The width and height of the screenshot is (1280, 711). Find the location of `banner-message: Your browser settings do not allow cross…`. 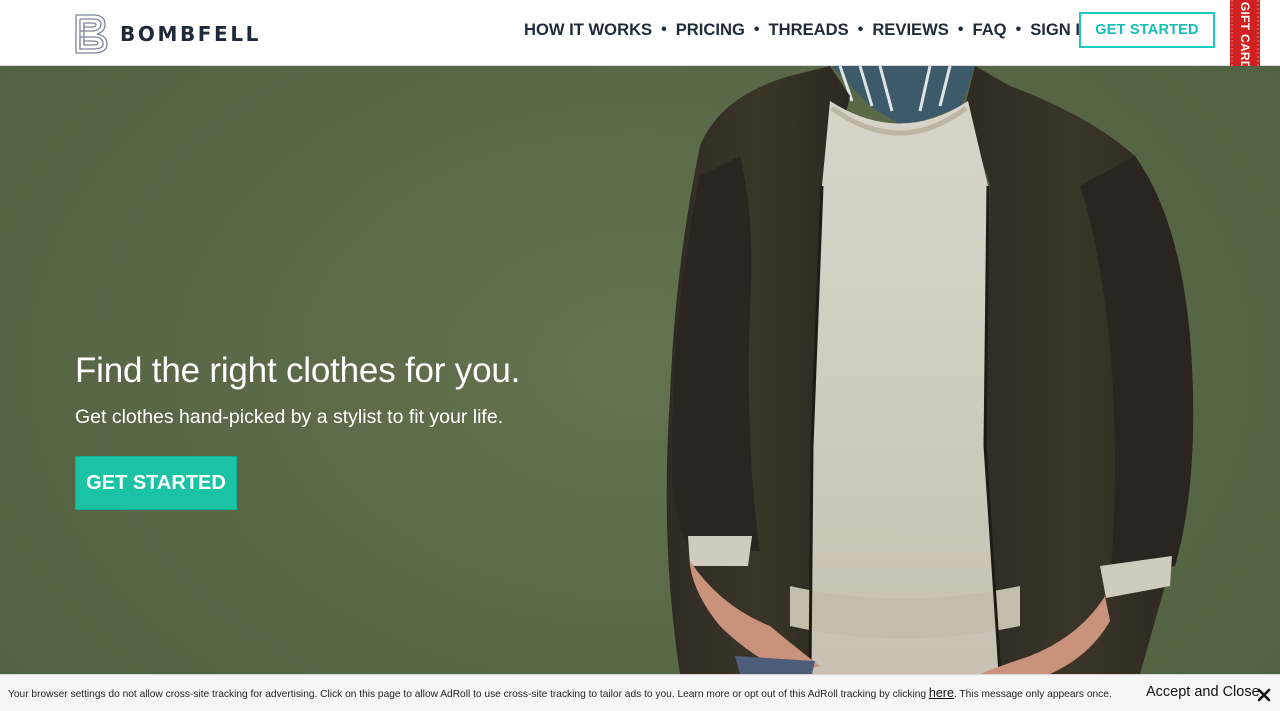

banner-message: Your browser settings do not allow cross… is located at coordinates (560, 693).